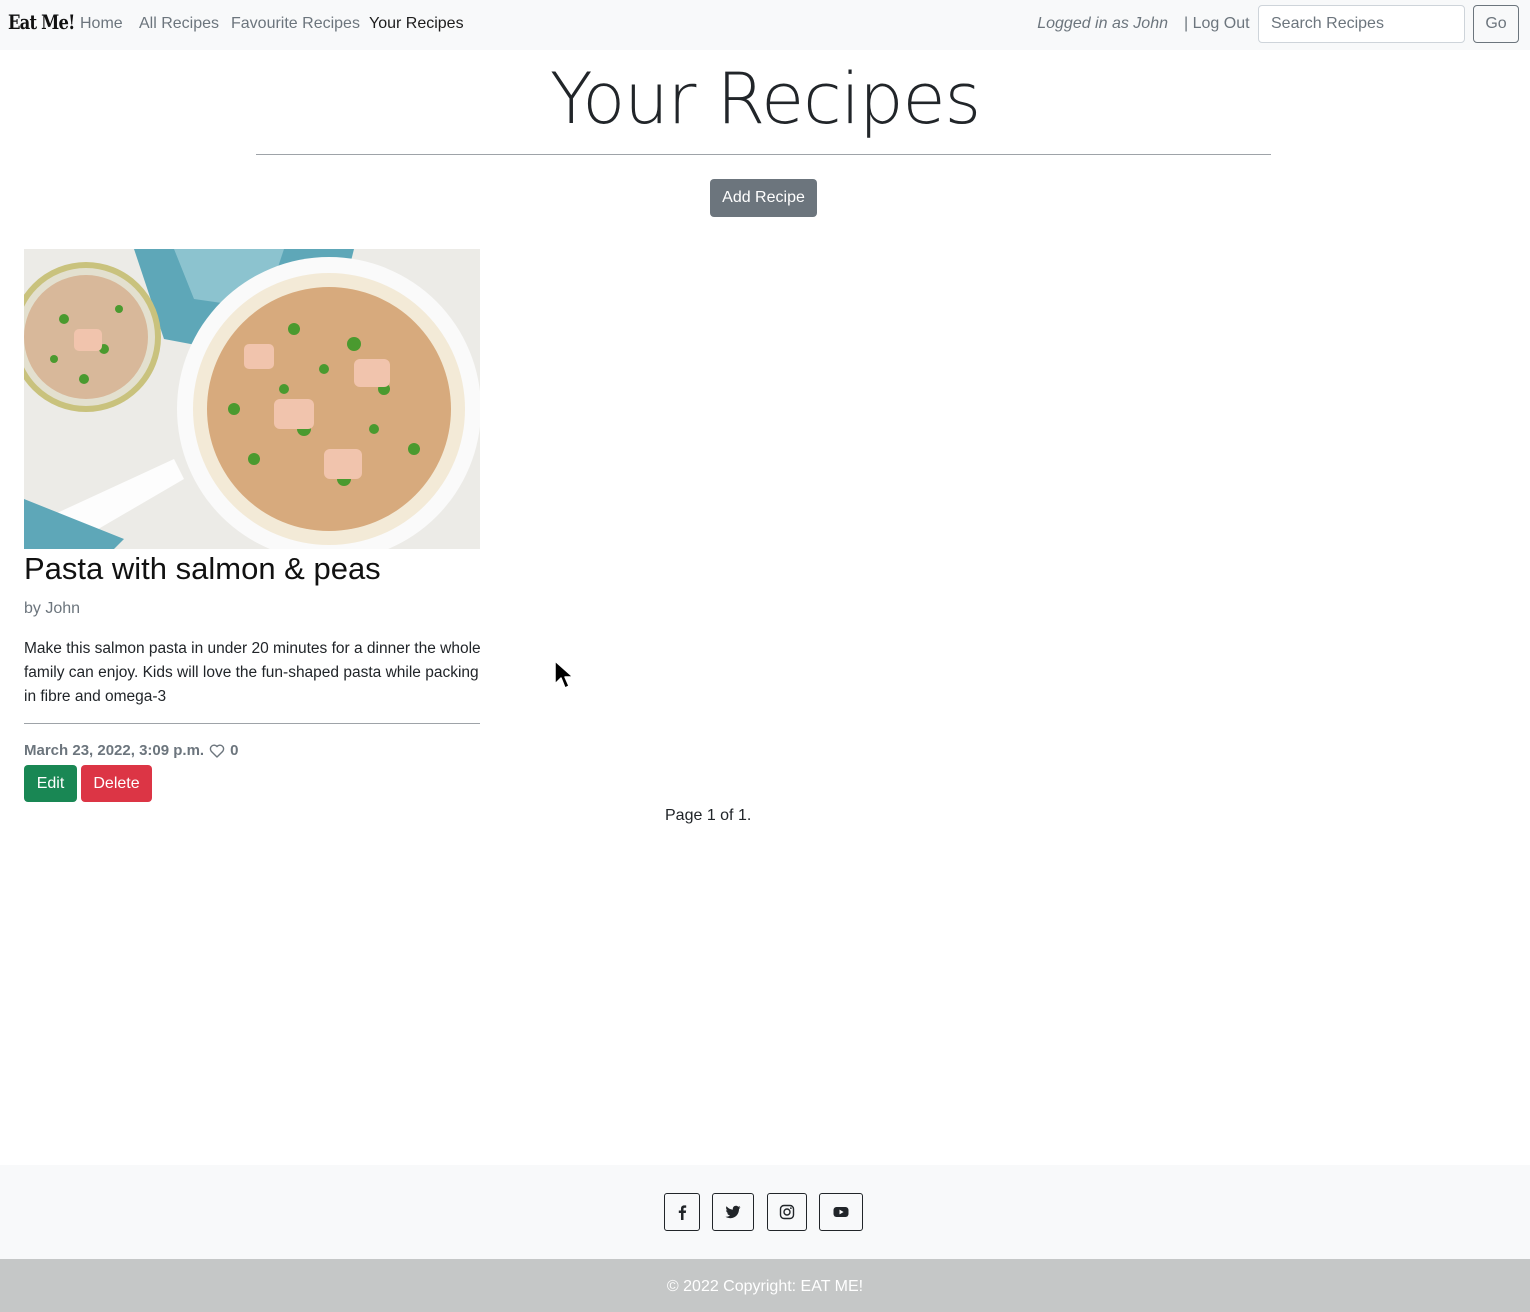 The width and height of the screenshot is (1530, 1312). I want to click on nav-link-your-recipes: Your Recipes, so click(416, 24).